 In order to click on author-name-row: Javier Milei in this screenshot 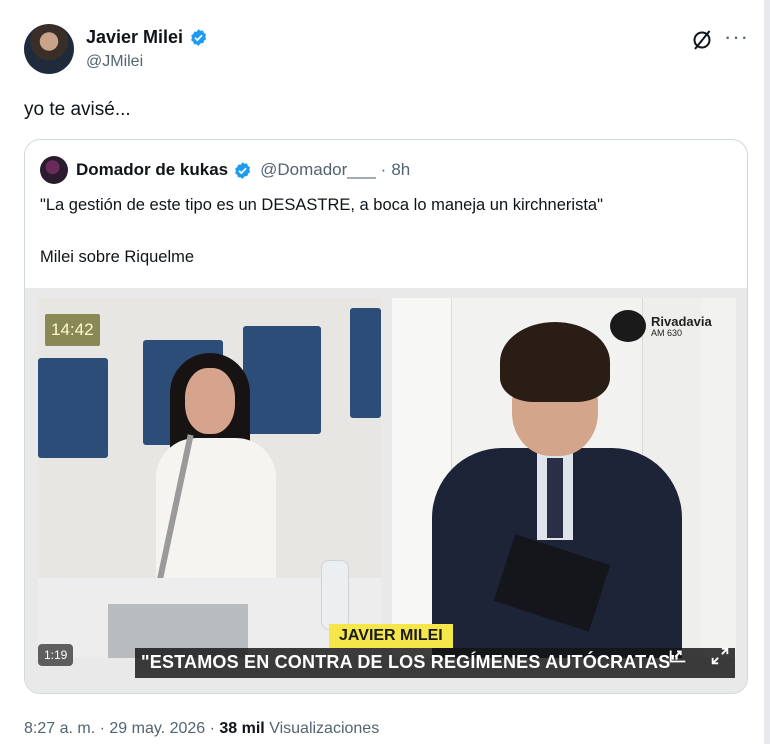, I will do `click(147, 37)`.